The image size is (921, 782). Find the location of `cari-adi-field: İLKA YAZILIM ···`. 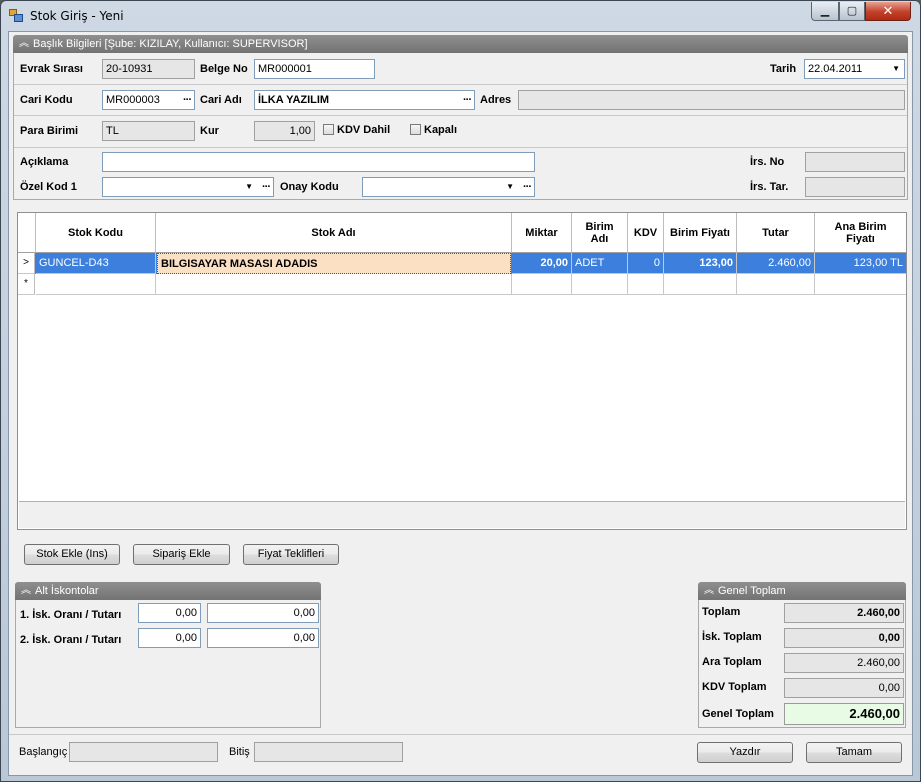

cari-adi-field: İLKA YAZILIM ··· is located at coordinates (364, 100).